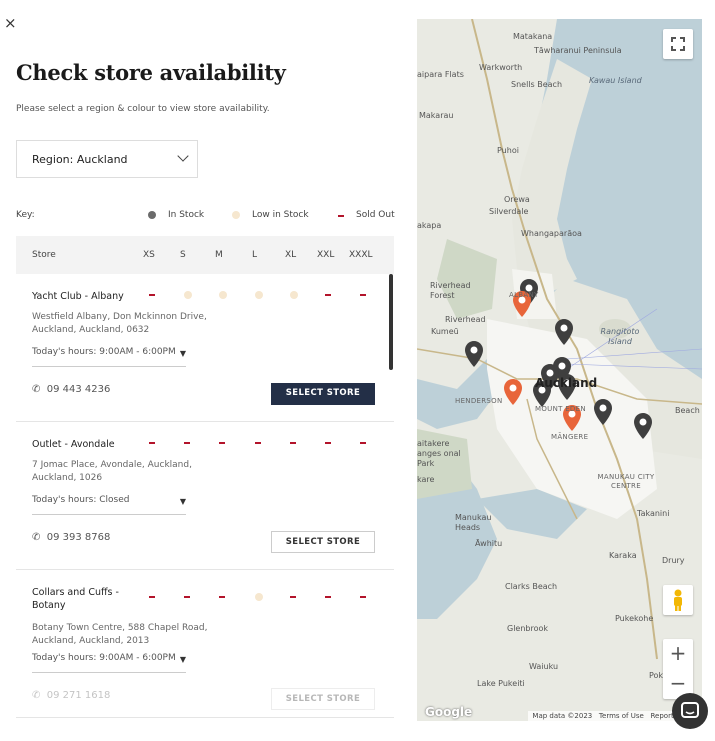 The height and width of the screenshot is (741, 715). Describe the element at coordinates (11, 23) in the screenshot. I see `close-icon: ×` at that location.